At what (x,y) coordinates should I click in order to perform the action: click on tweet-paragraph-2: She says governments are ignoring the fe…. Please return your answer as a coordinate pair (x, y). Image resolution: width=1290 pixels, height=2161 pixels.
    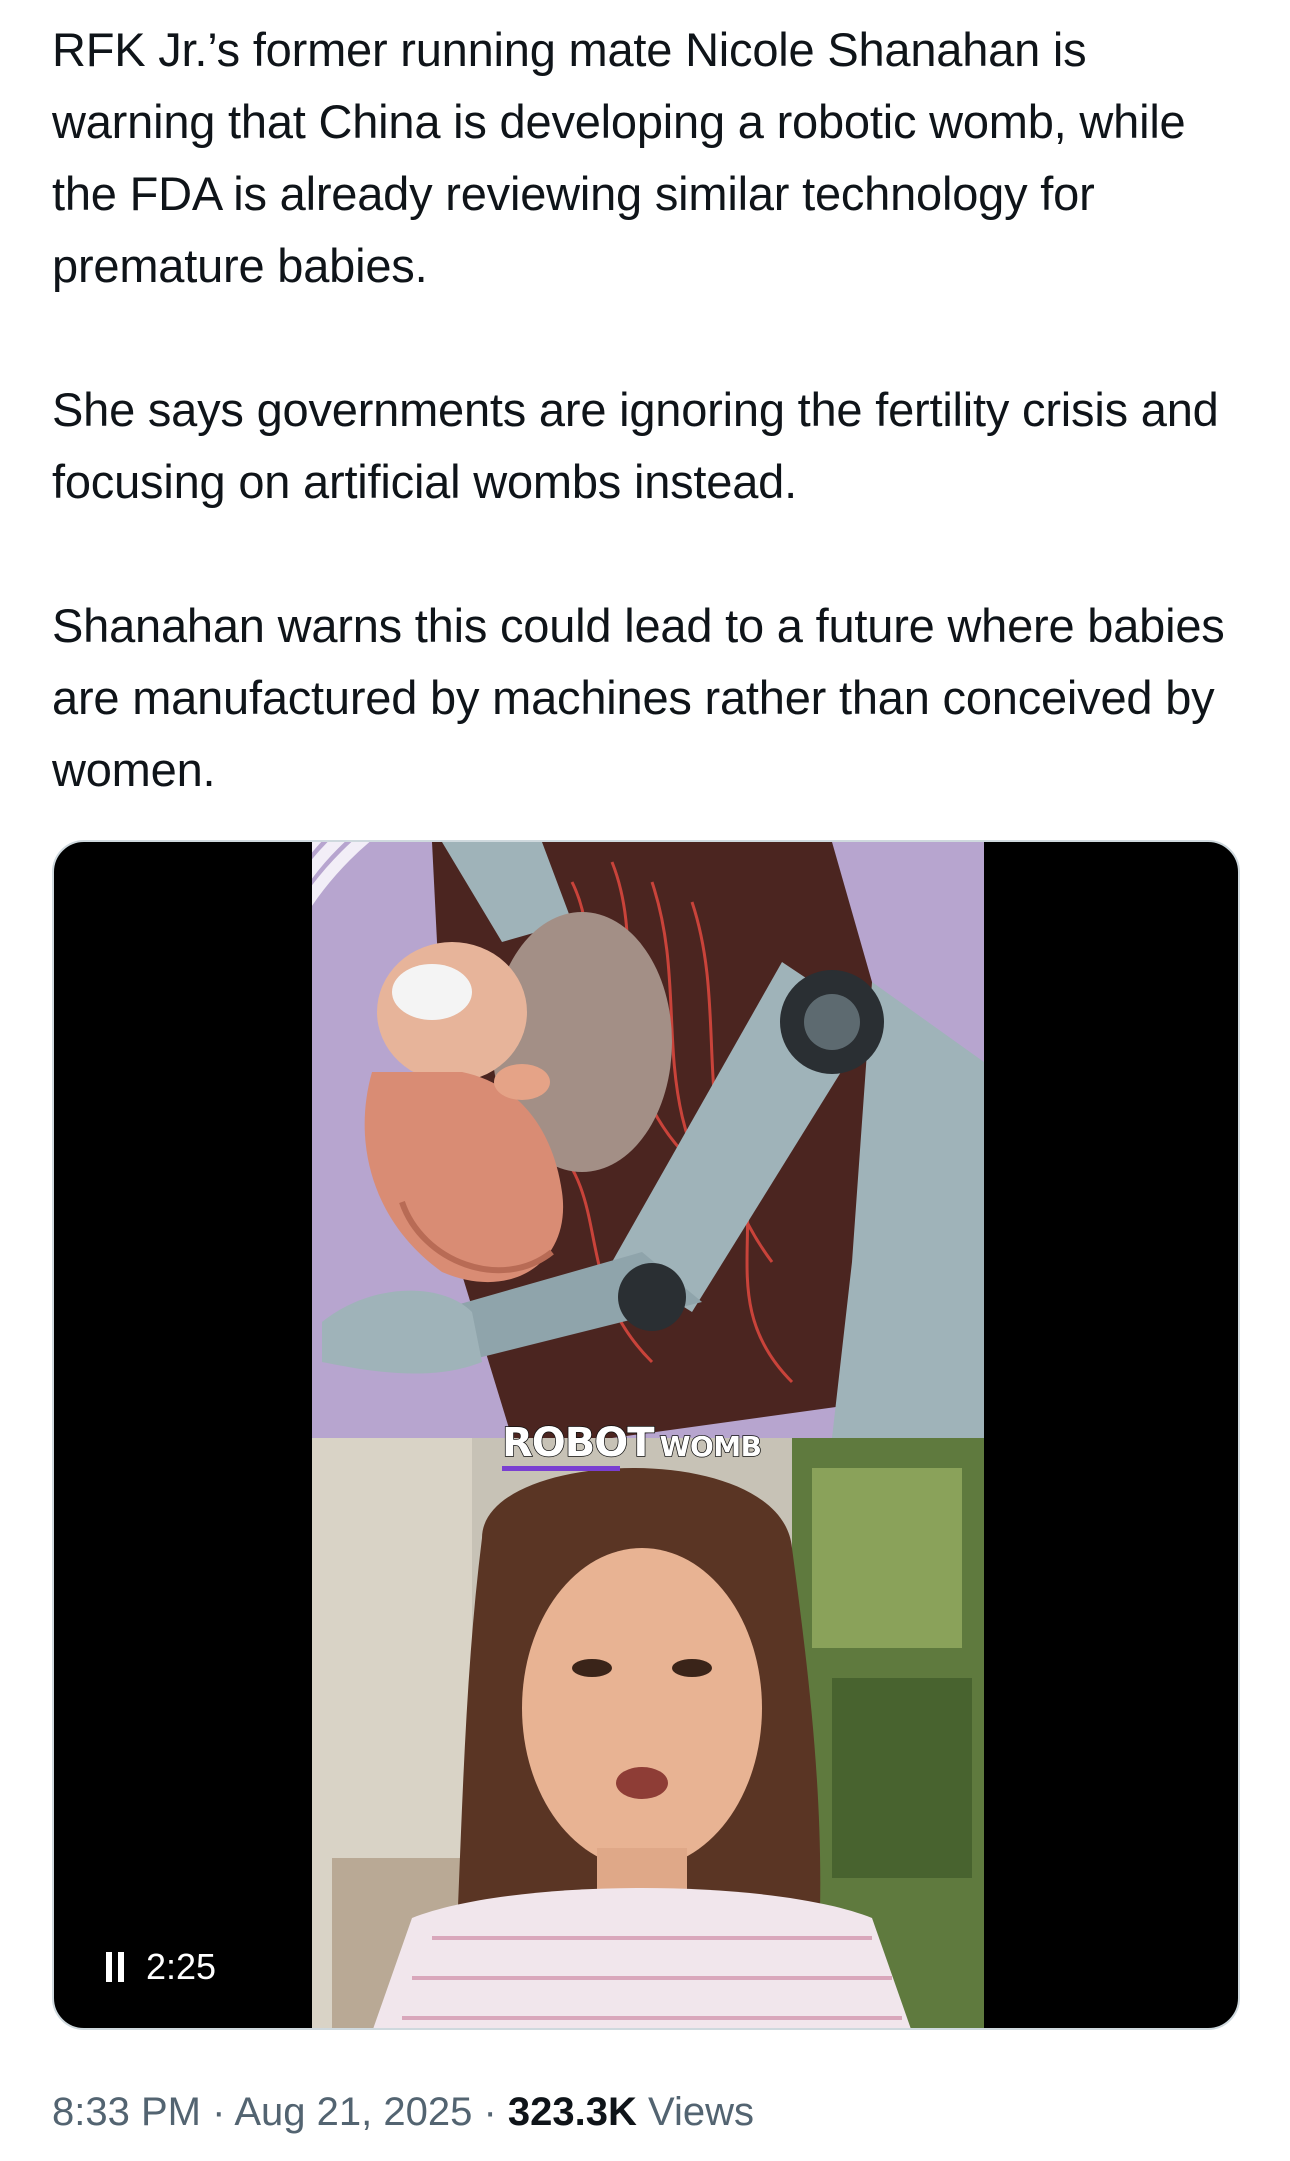
    Looking at the image, I should click on (635, 445).